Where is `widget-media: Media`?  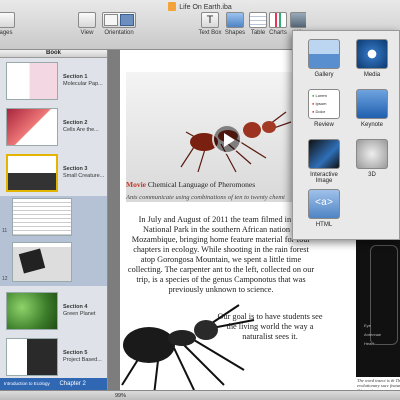
widget-media: Media is located at coordinates (372, 58).